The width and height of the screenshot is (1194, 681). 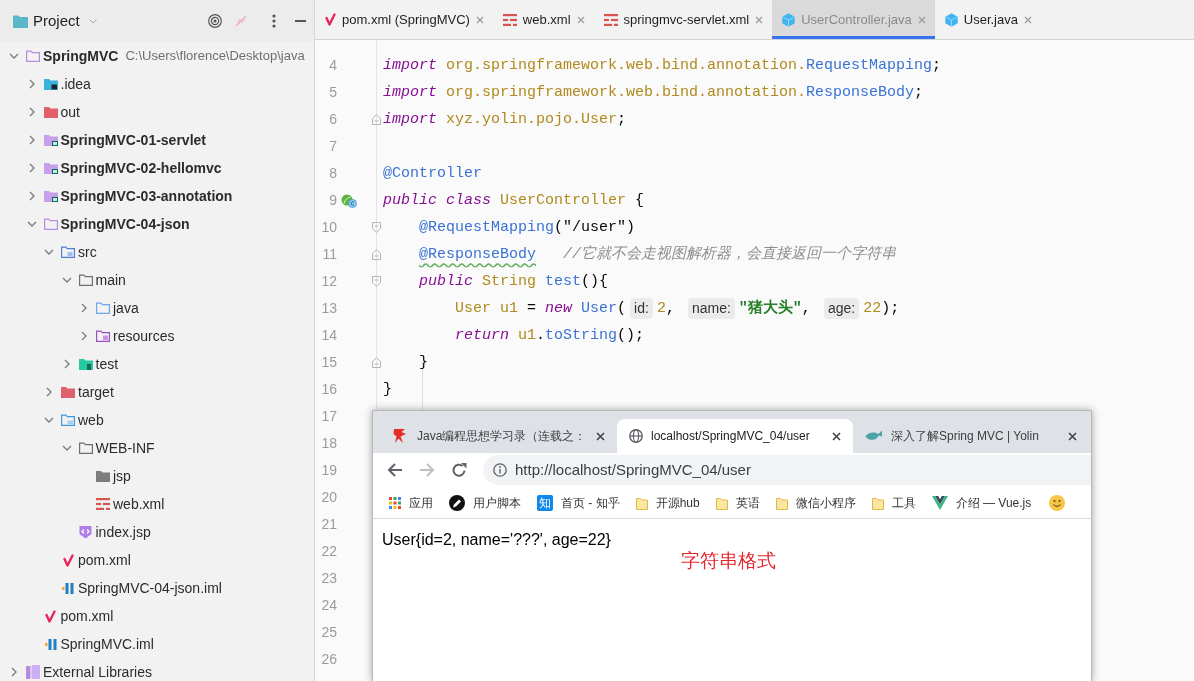 What do you see at coordinates (328, 497) in the screenshot?
I see `line-number: 20` at bounding box center [328, 497].